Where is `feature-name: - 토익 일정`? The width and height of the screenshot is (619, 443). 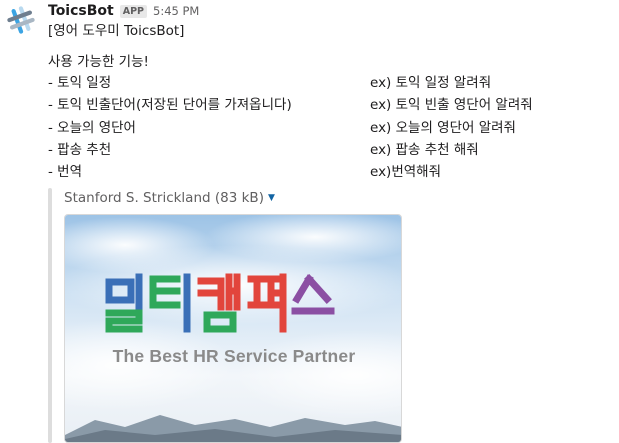 feature-name: - 토익 일정 is located at coordinates (80, 83).